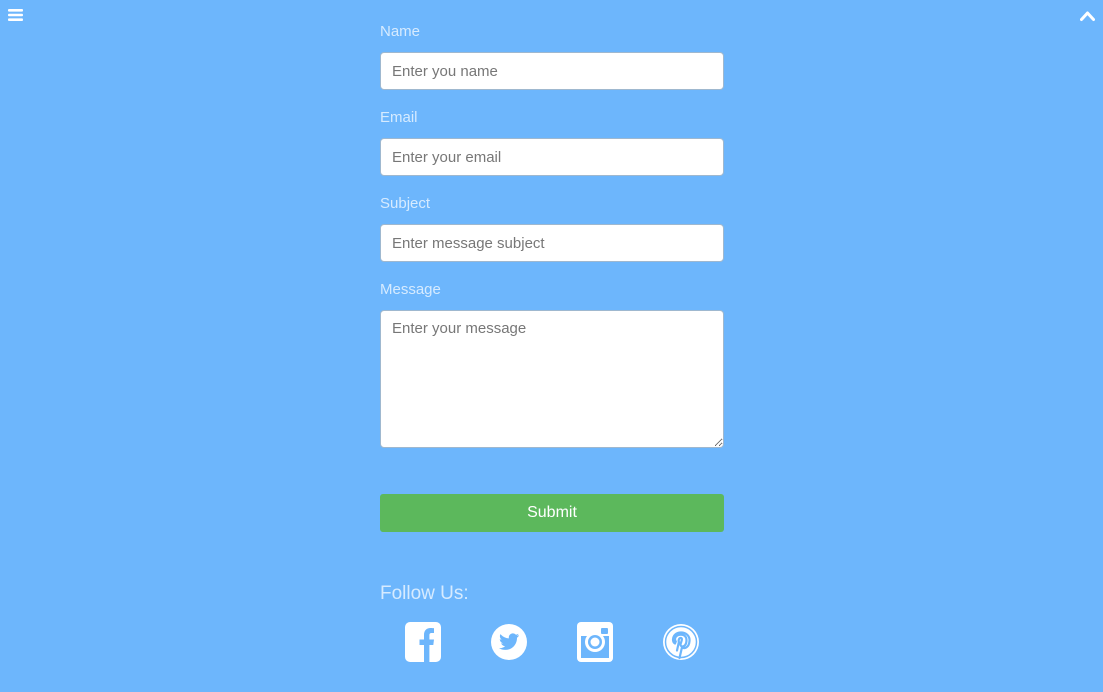 The height and width of the screenshot is (692, 1103). What do you see at coordinates (552, 379) in the screenshot?
I see `message-textarea` at bounding box center [552, 379].